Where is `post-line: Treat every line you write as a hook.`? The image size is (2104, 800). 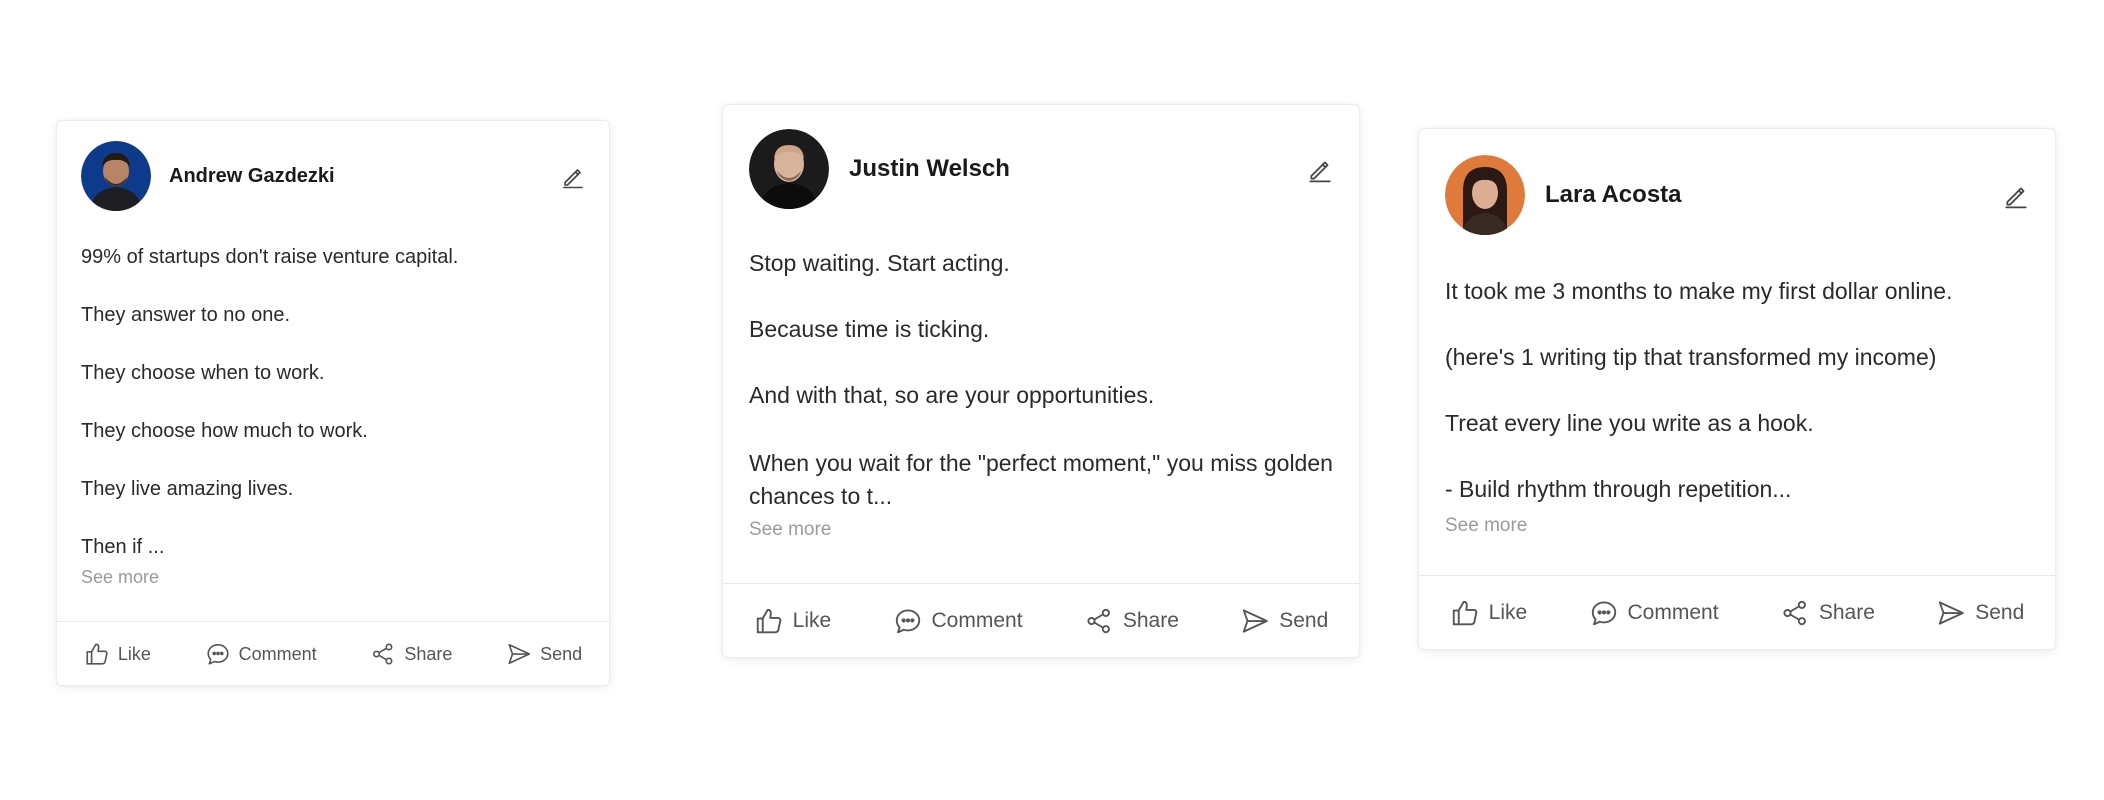
post-line: Treat every line you write as a hook. is located at coordinates (1629, 423).